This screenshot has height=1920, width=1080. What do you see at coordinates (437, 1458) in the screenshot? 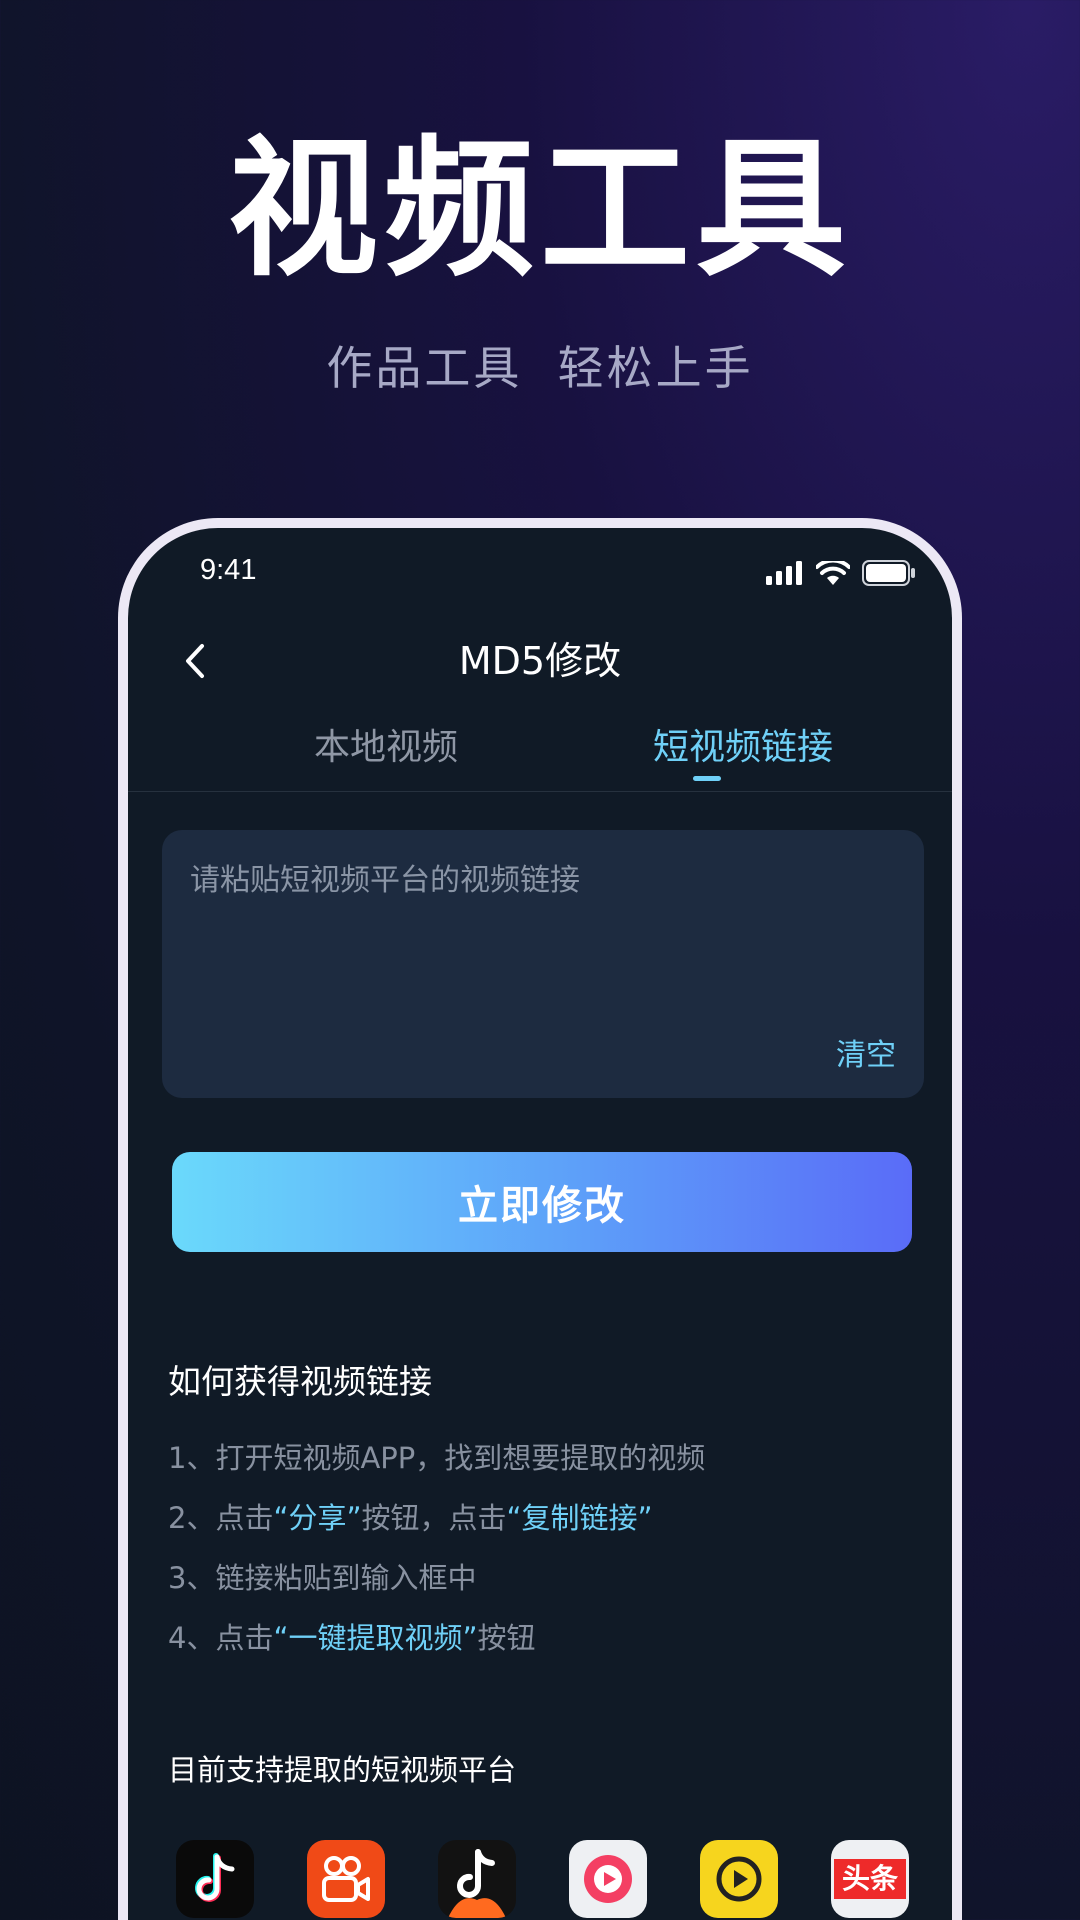
I see `step-text: 1、打开短视频APP，找到想要提取的视频` at bounding box center [437, 1458].